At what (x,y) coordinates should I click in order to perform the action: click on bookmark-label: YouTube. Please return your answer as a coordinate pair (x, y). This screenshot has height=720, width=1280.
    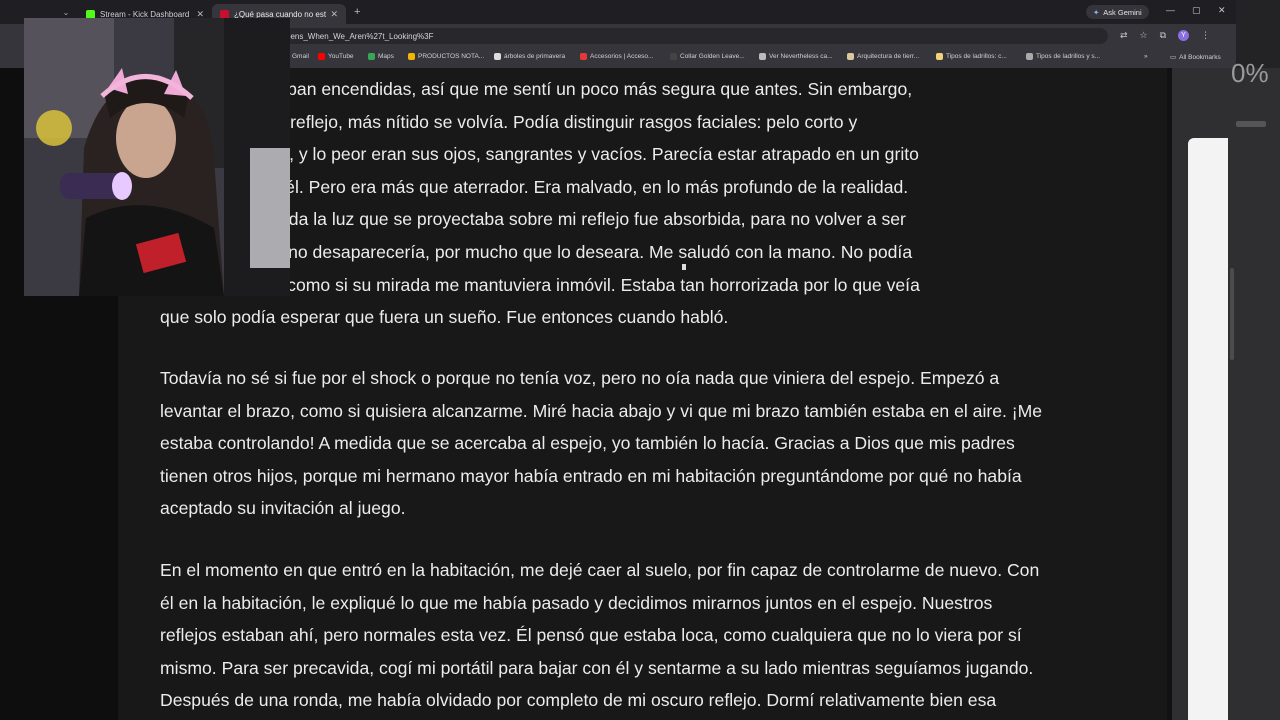
    Looking at the image, I should click on (341, 56).